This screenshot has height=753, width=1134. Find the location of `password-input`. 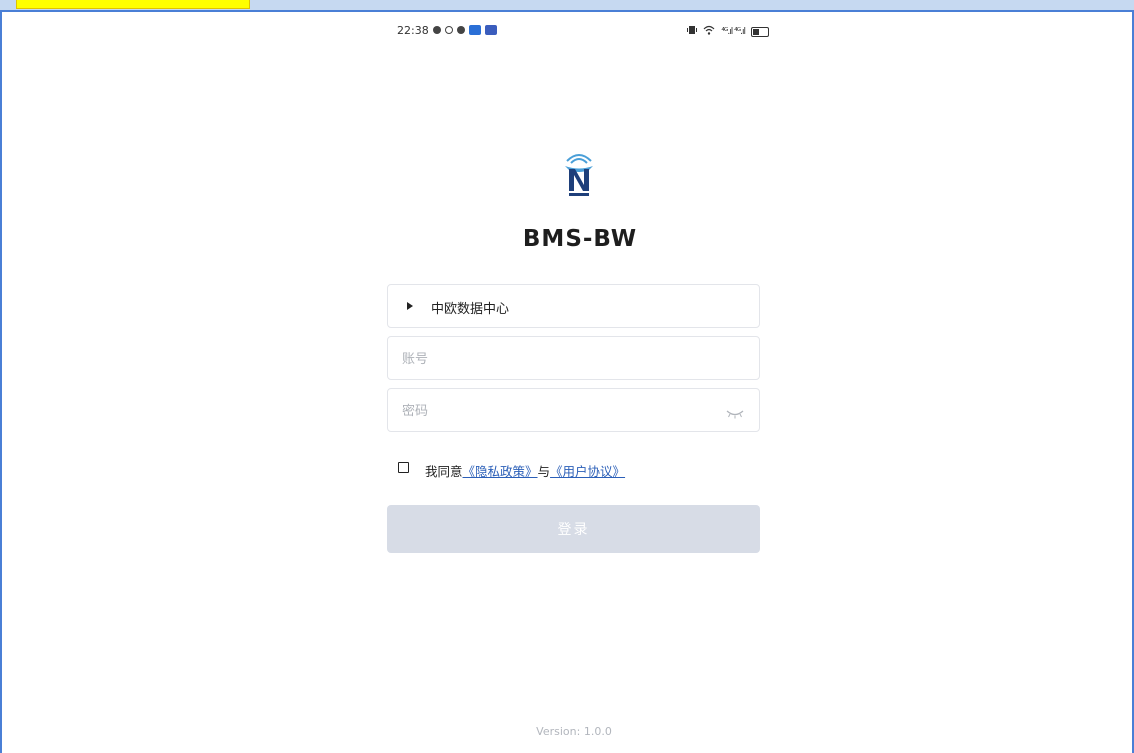

password-input is located at coordinates (552, 411).